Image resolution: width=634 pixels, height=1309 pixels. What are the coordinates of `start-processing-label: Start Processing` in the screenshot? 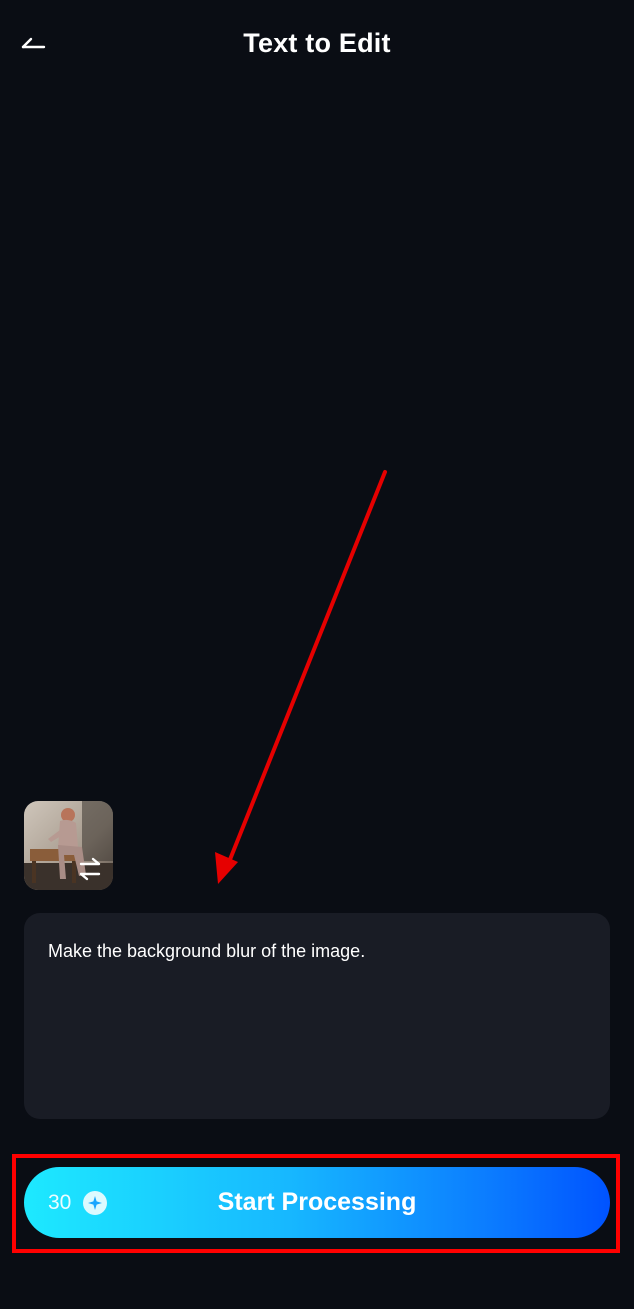 It's located at (317, 1202).